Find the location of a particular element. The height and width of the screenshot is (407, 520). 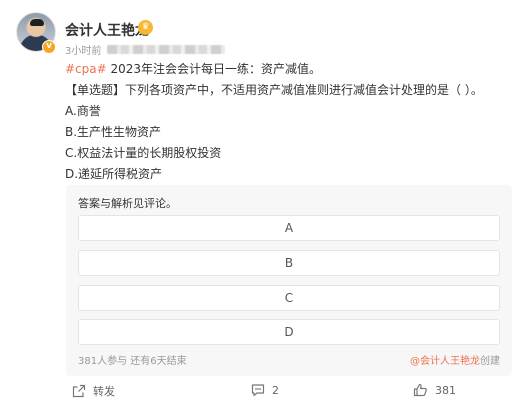

headline-text: 2023年注会会计每日一练：资产减值。 is located at coordinates (214, 69).